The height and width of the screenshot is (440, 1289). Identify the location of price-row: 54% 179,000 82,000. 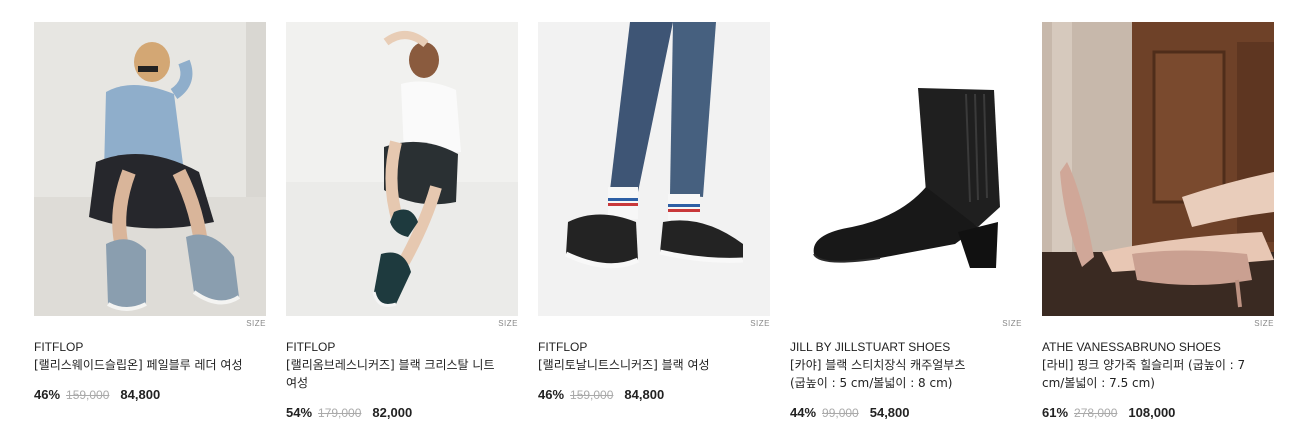
(402, 413).